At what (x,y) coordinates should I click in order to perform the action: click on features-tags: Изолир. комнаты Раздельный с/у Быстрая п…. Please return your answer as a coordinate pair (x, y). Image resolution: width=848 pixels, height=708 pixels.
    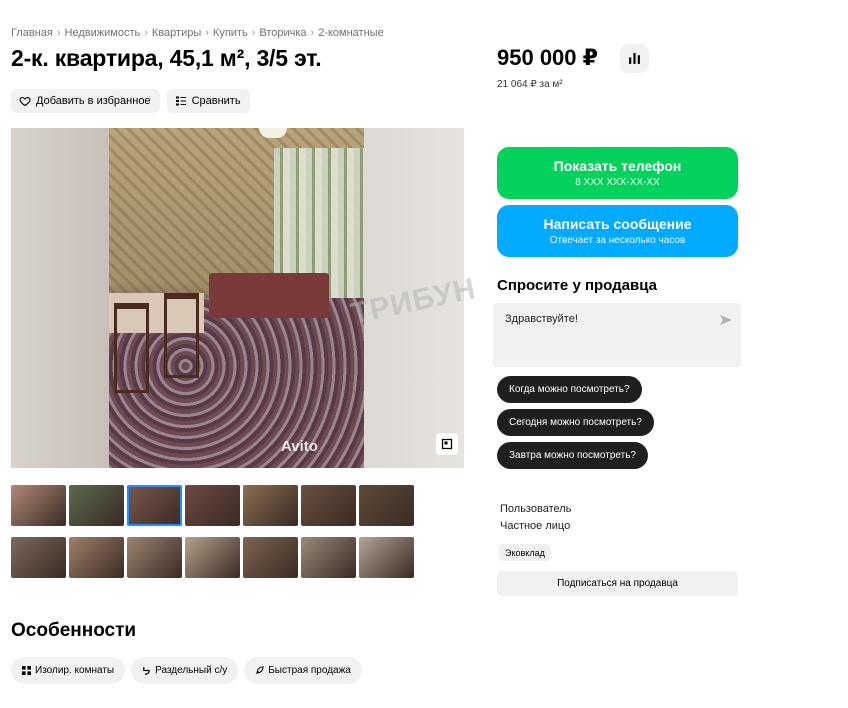
    Looking at the image, I should click on (186, 670).